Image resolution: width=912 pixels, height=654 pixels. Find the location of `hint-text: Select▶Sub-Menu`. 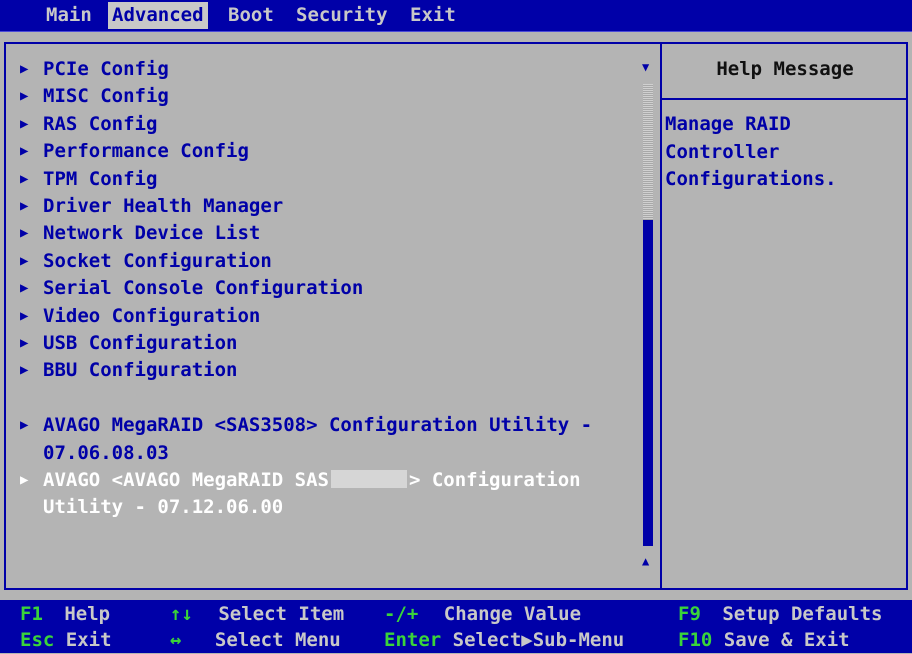

hint-text: Select▶Sub-Menu is located at coordinates (538, 640).